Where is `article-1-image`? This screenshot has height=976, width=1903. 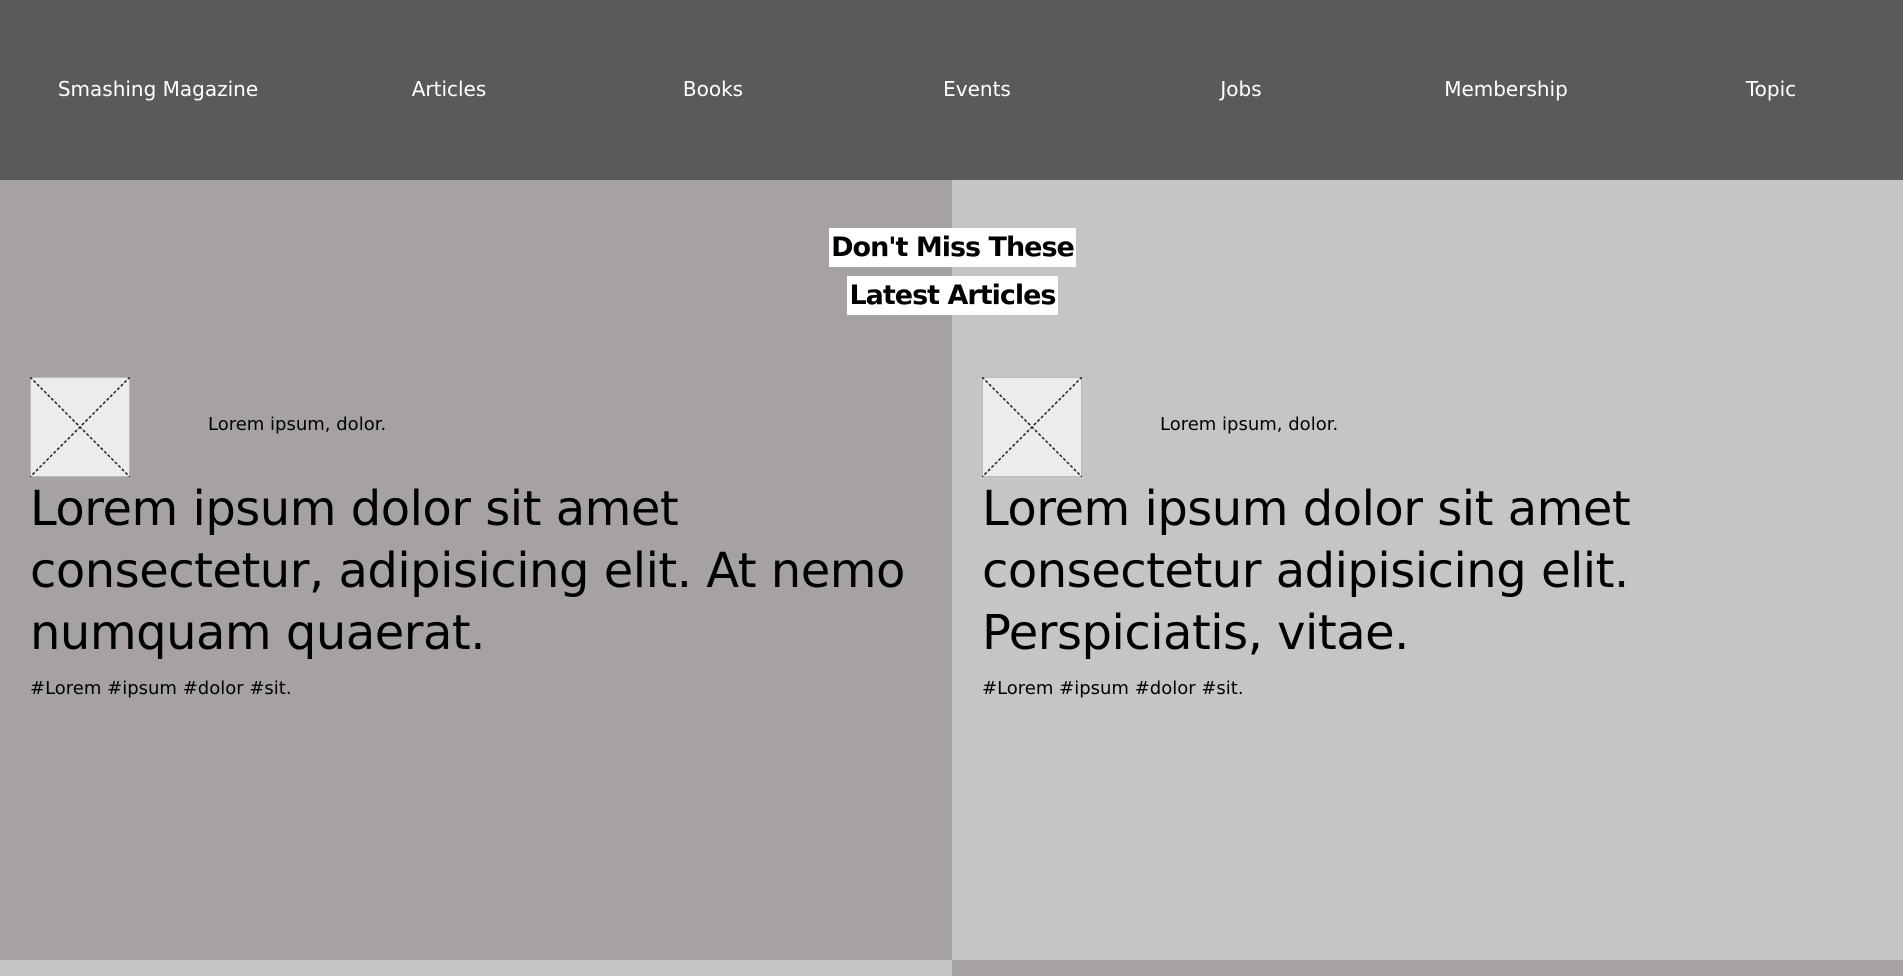
article-1-image is located at coordinates (80, 427).